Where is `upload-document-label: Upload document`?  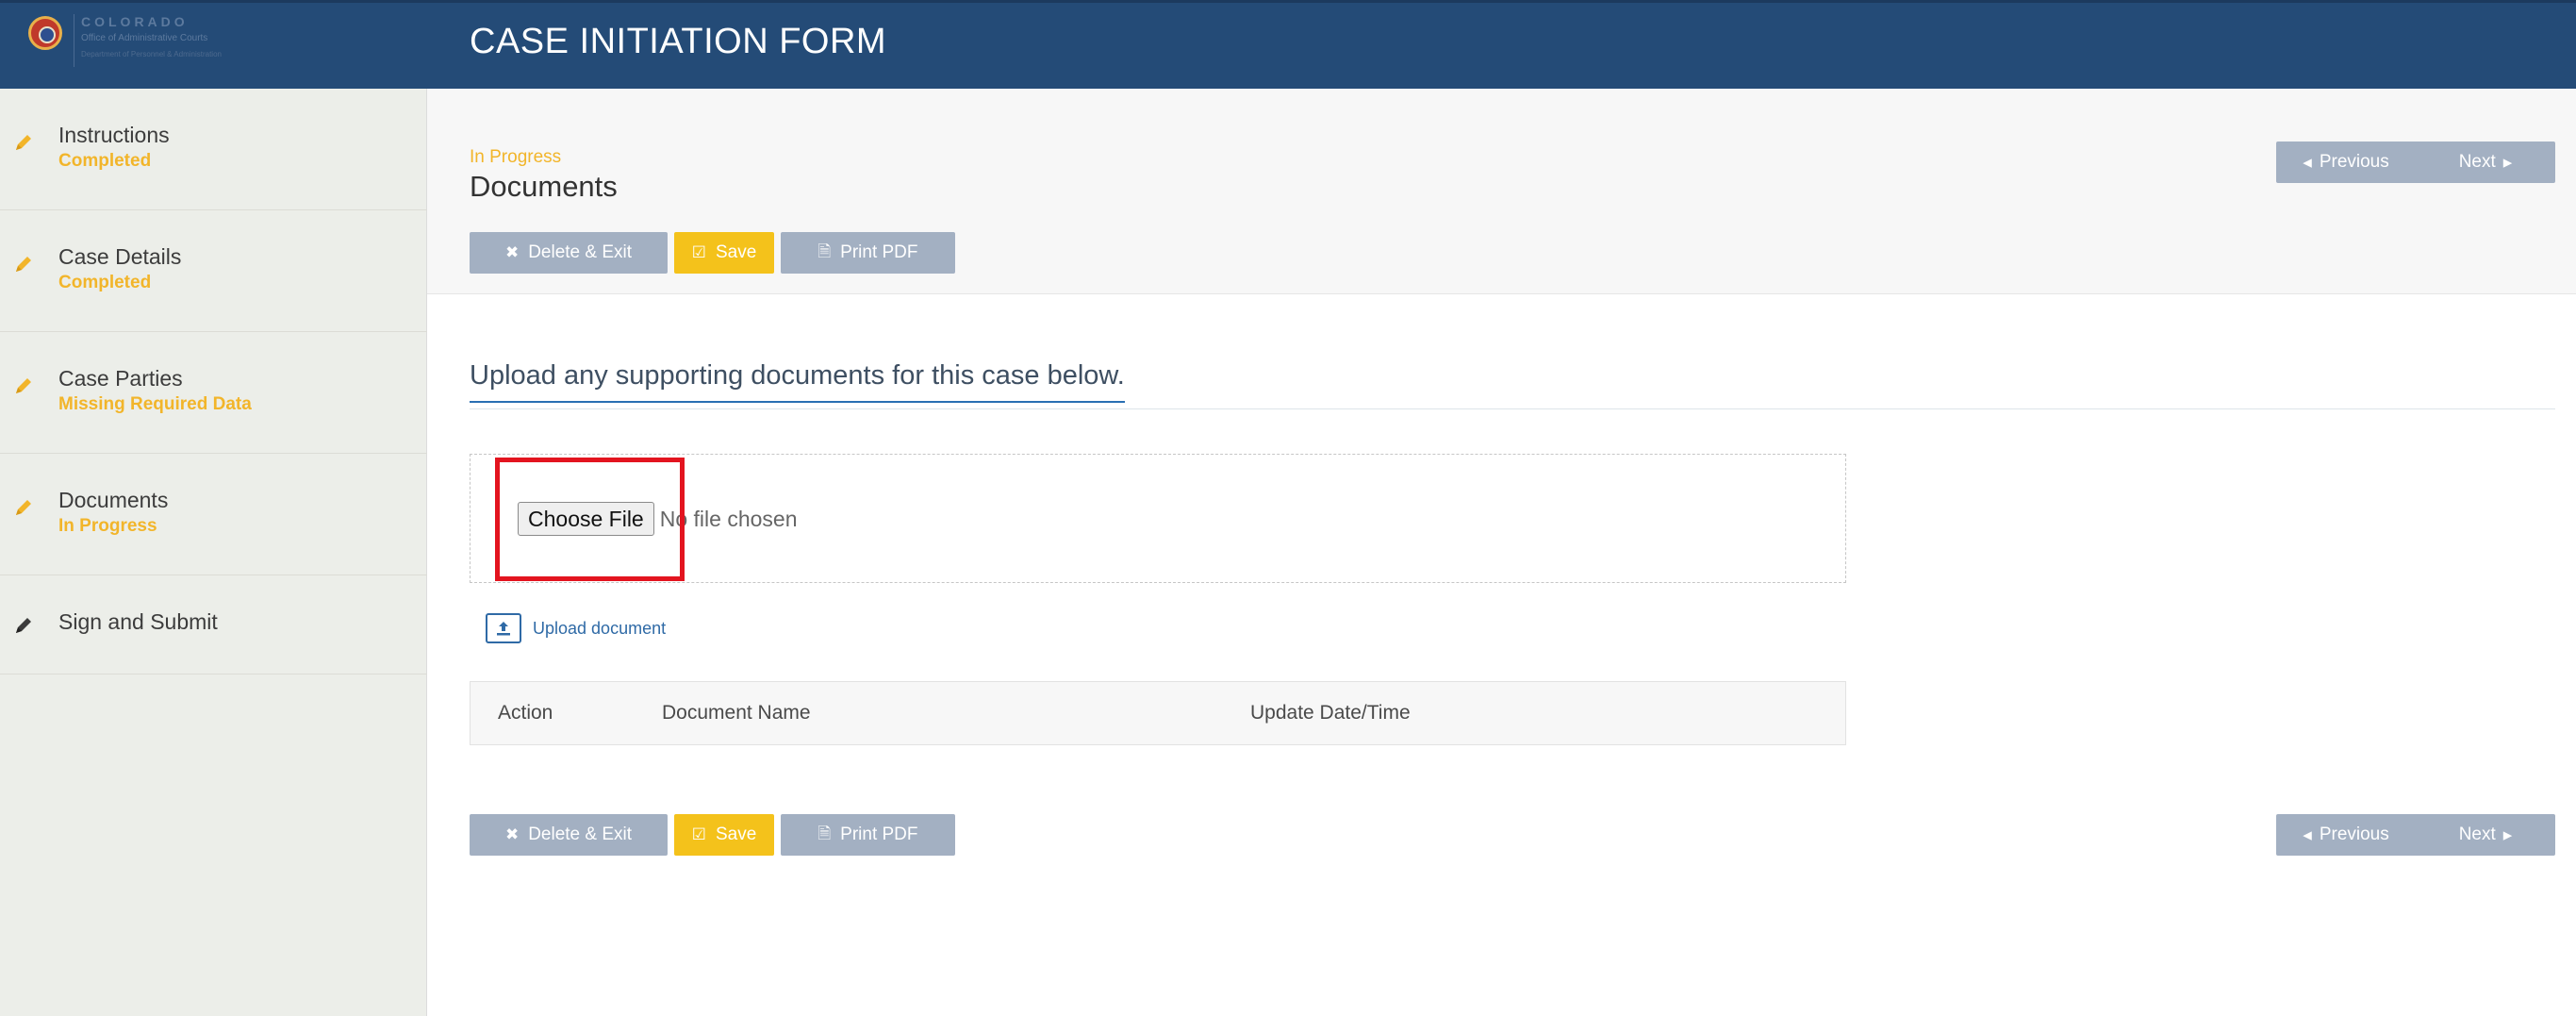 upload-document-label: Upload document is located at coordinates (600, 628).